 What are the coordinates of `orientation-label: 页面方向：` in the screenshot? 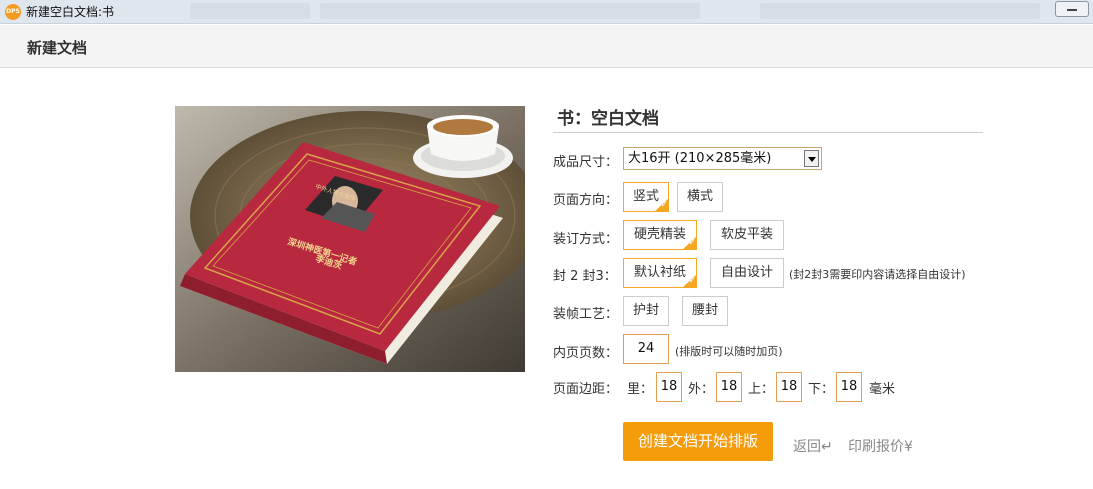 It's located at (586, 200).